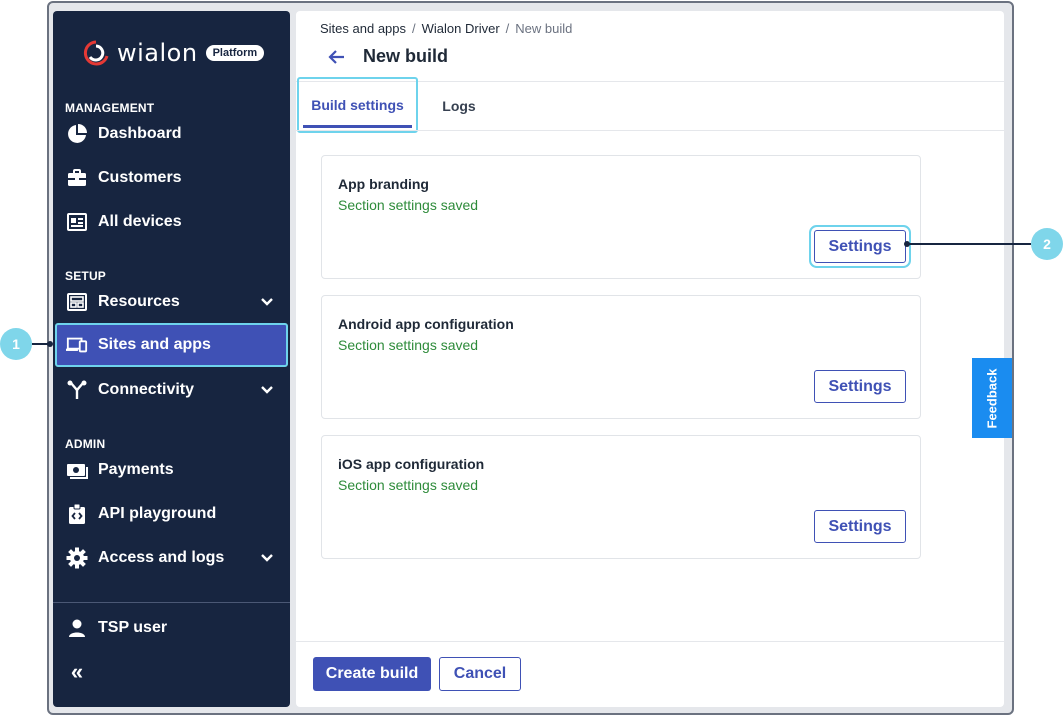  I want to click on payment-icon, so click(77, 470).